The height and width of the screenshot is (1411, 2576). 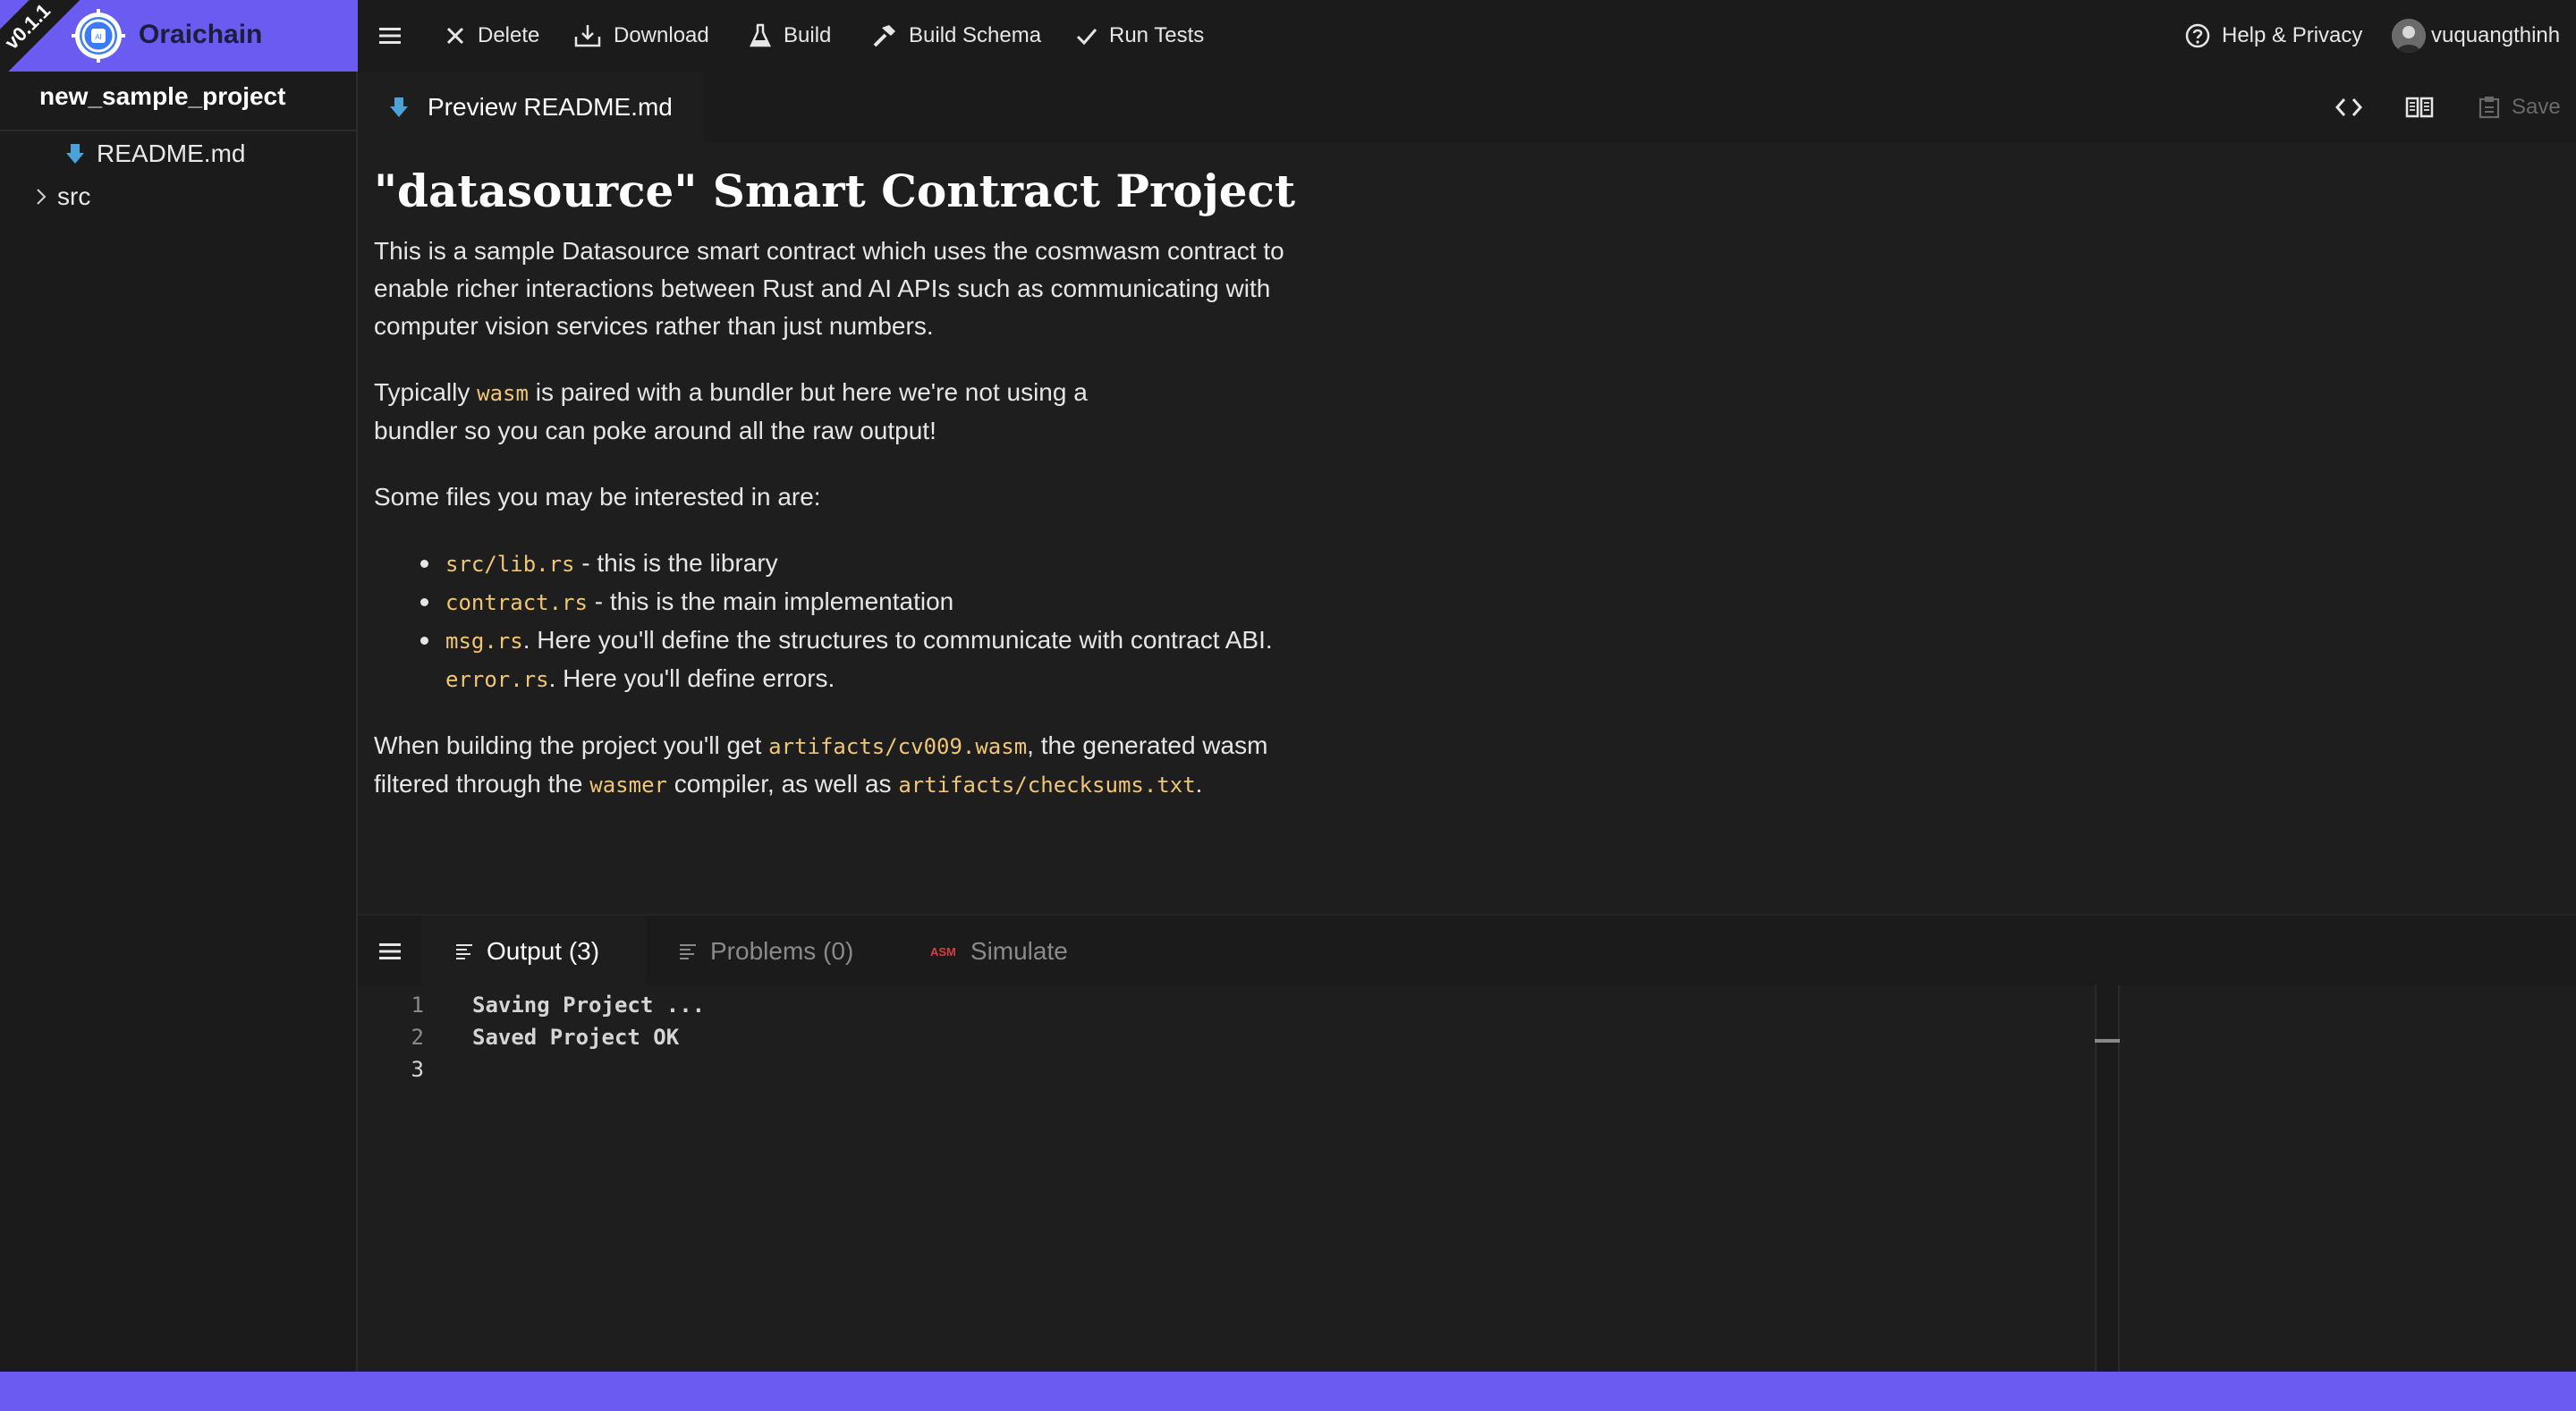 What do you see at coordinates (417, 1037) in the screenshot?
I see `line-number: 2` at bounding box center [417, 1037].